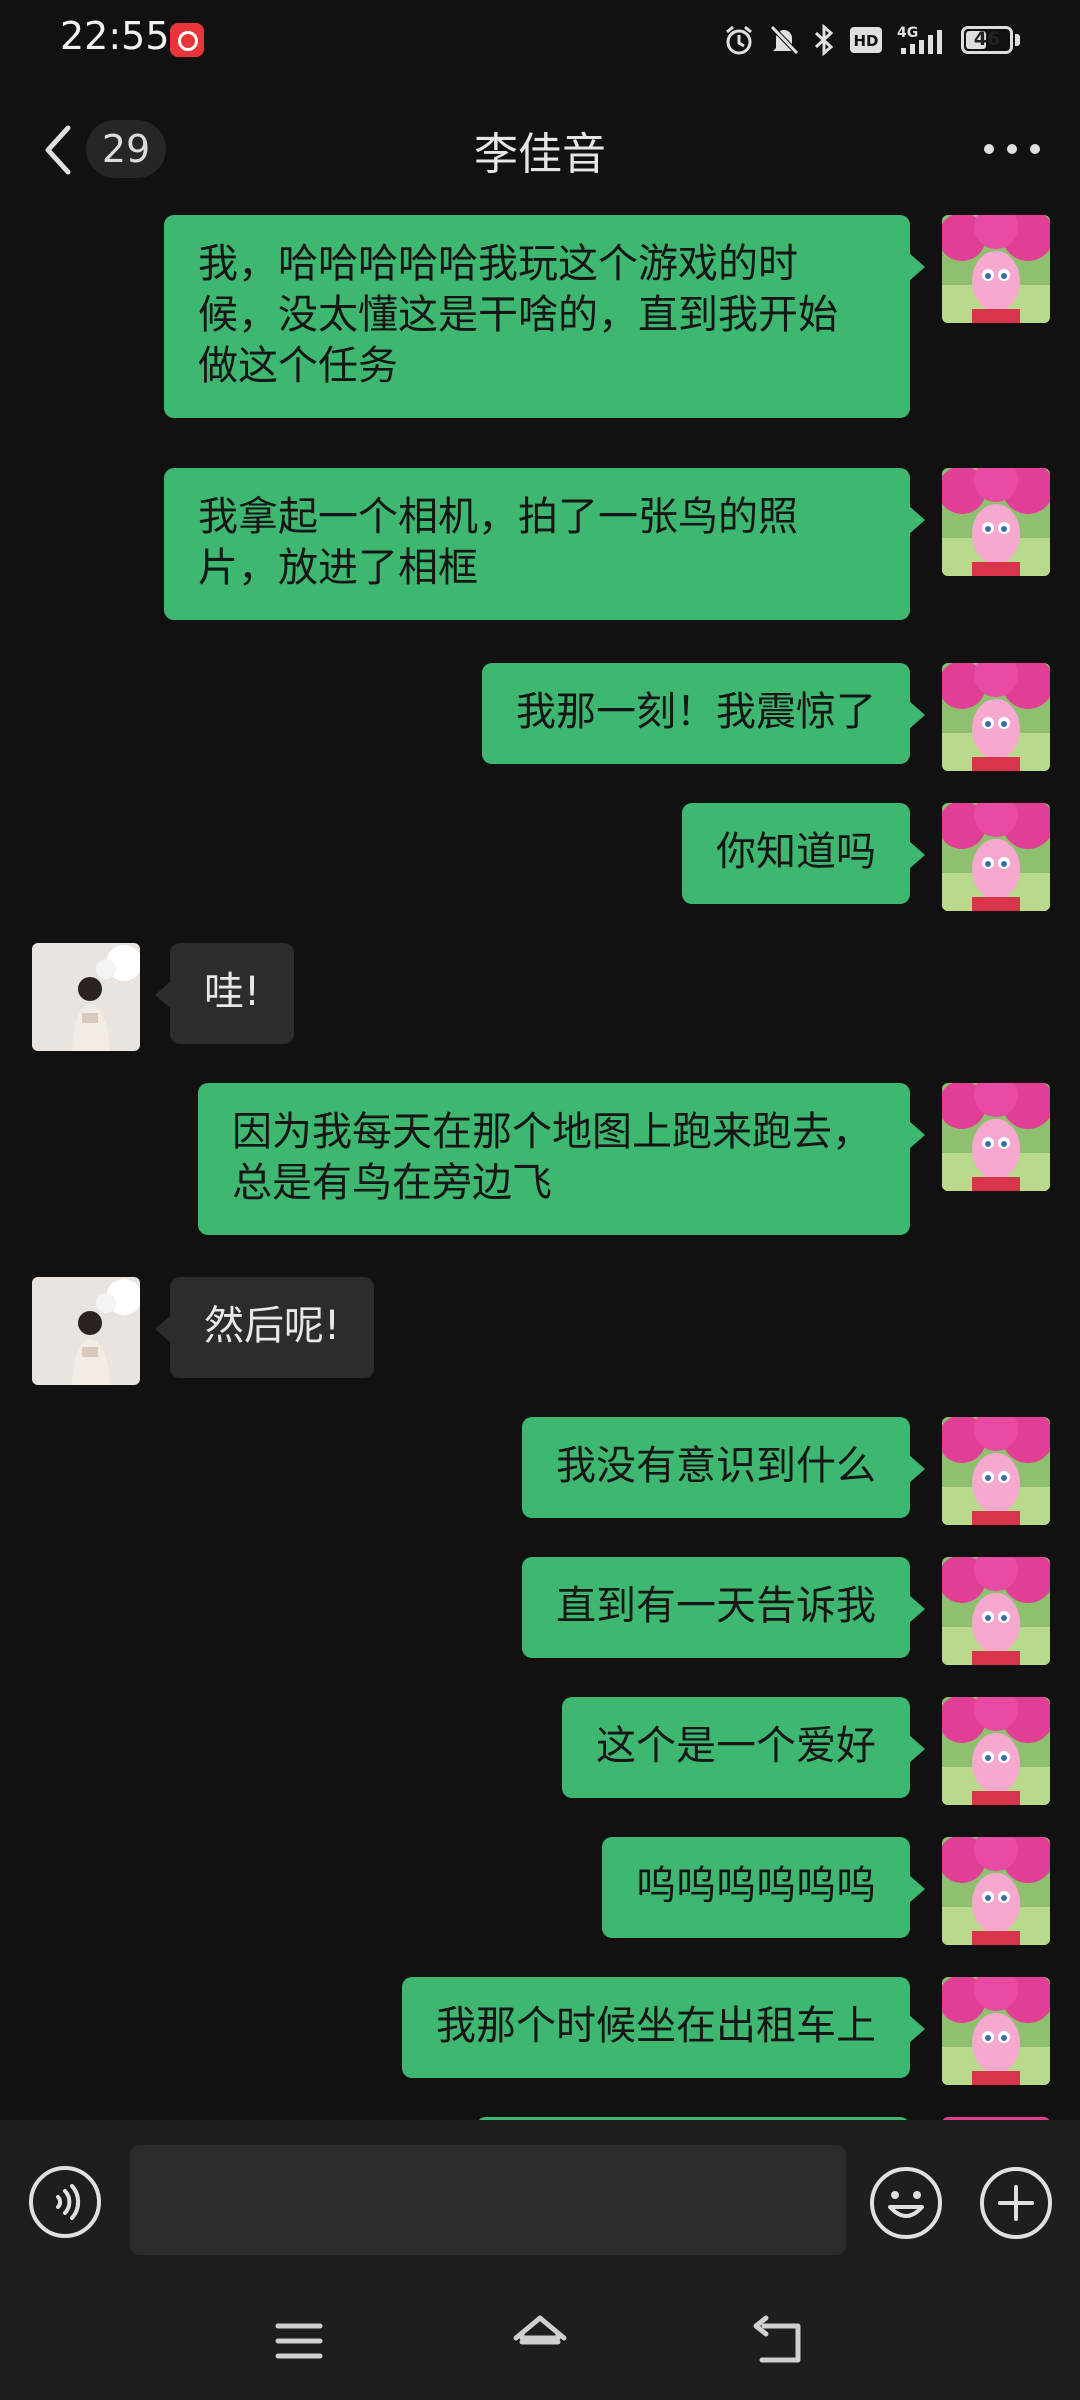  Describe the element at coordinates (803, 853) in the screenshot. I see `sent-bubble: 你知道吗` at that location.